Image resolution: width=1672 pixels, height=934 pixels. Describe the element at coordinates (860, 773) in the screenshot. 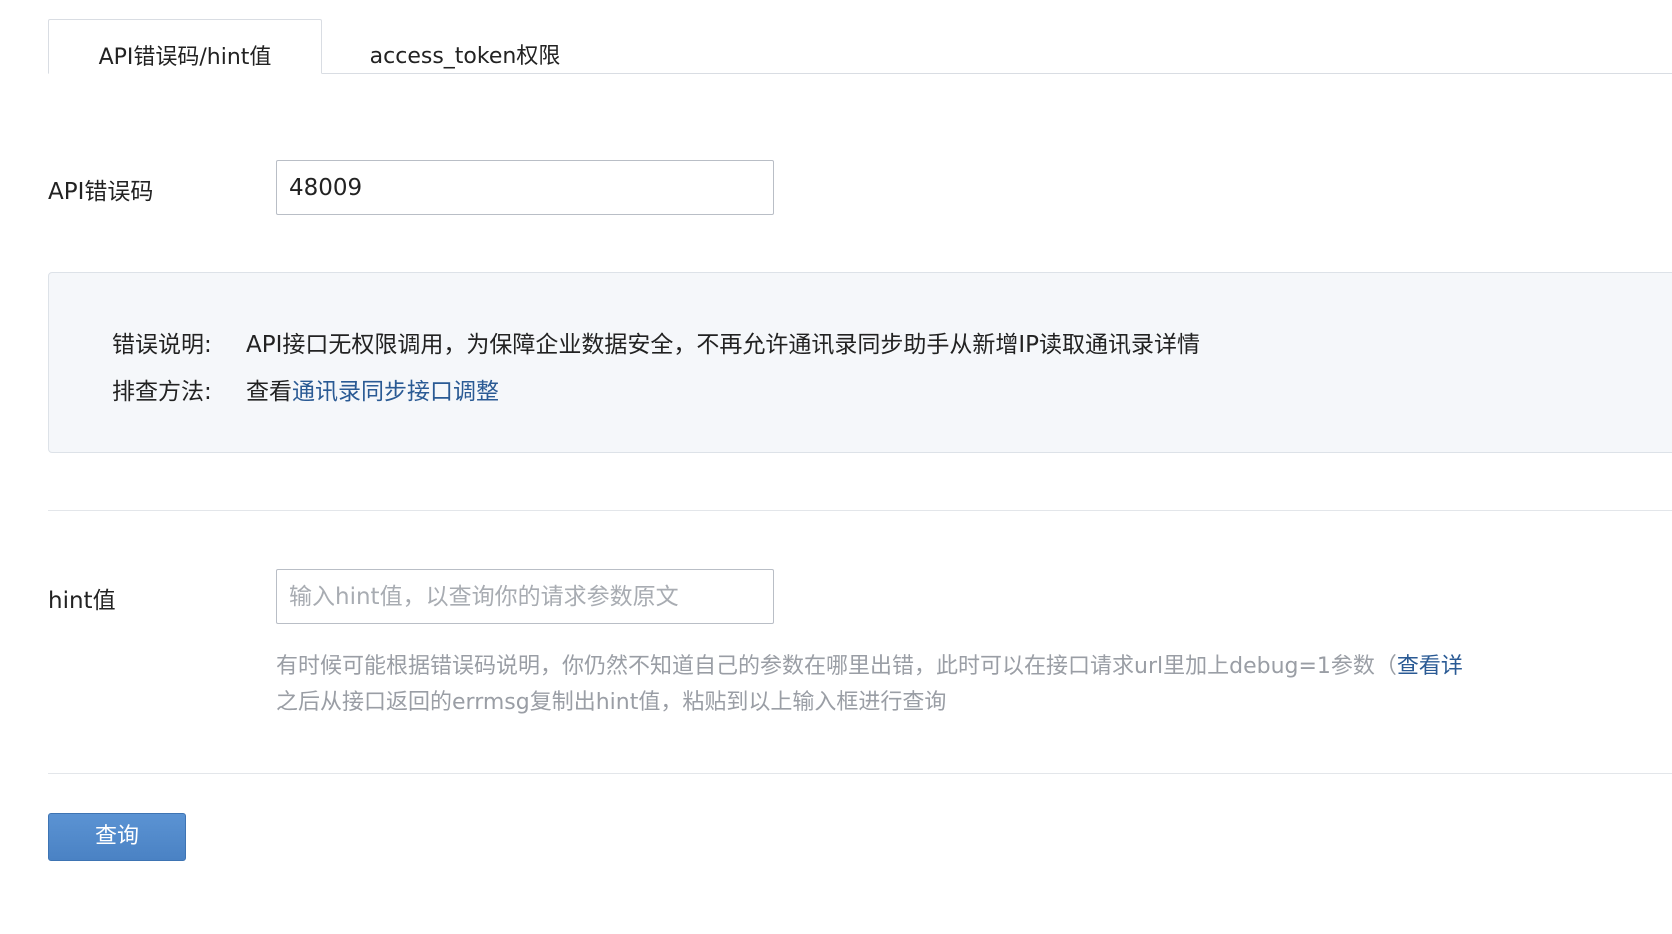

I see `footer-divider` at that location.